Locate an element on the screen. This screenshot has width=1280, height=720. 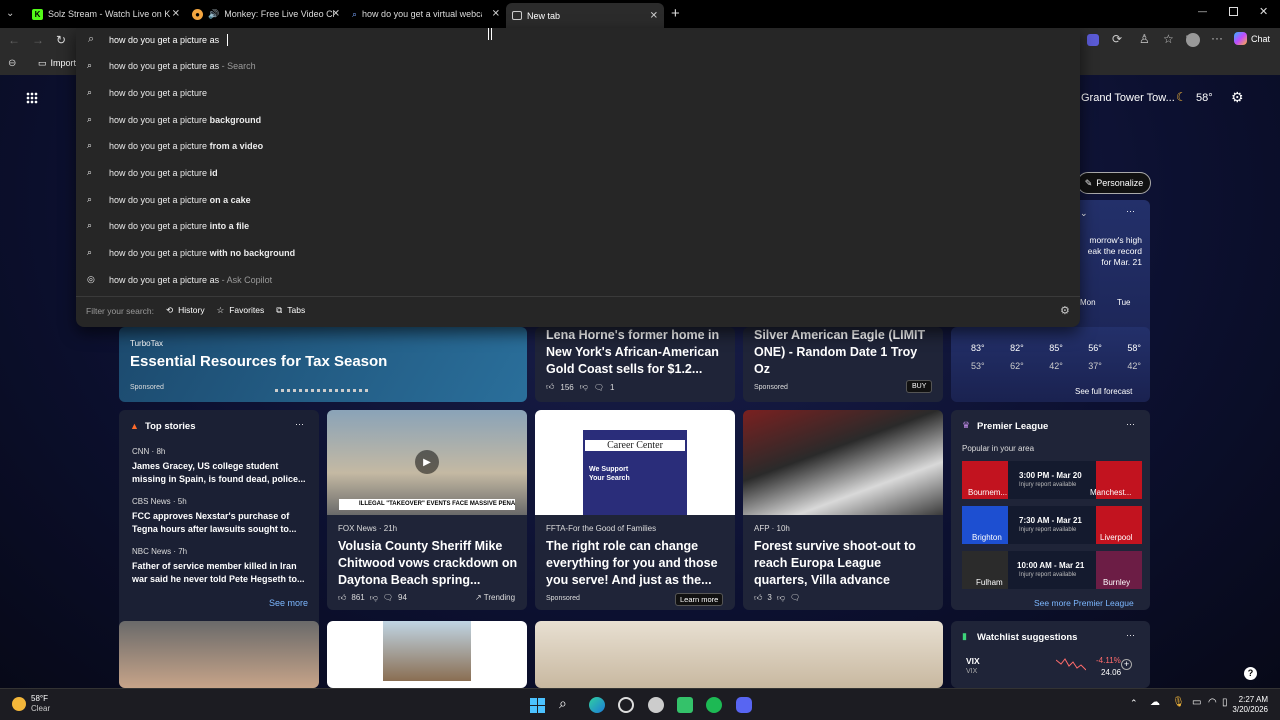
see-full-forecast-link: See full forecast is located at coordinates (1103, 391).